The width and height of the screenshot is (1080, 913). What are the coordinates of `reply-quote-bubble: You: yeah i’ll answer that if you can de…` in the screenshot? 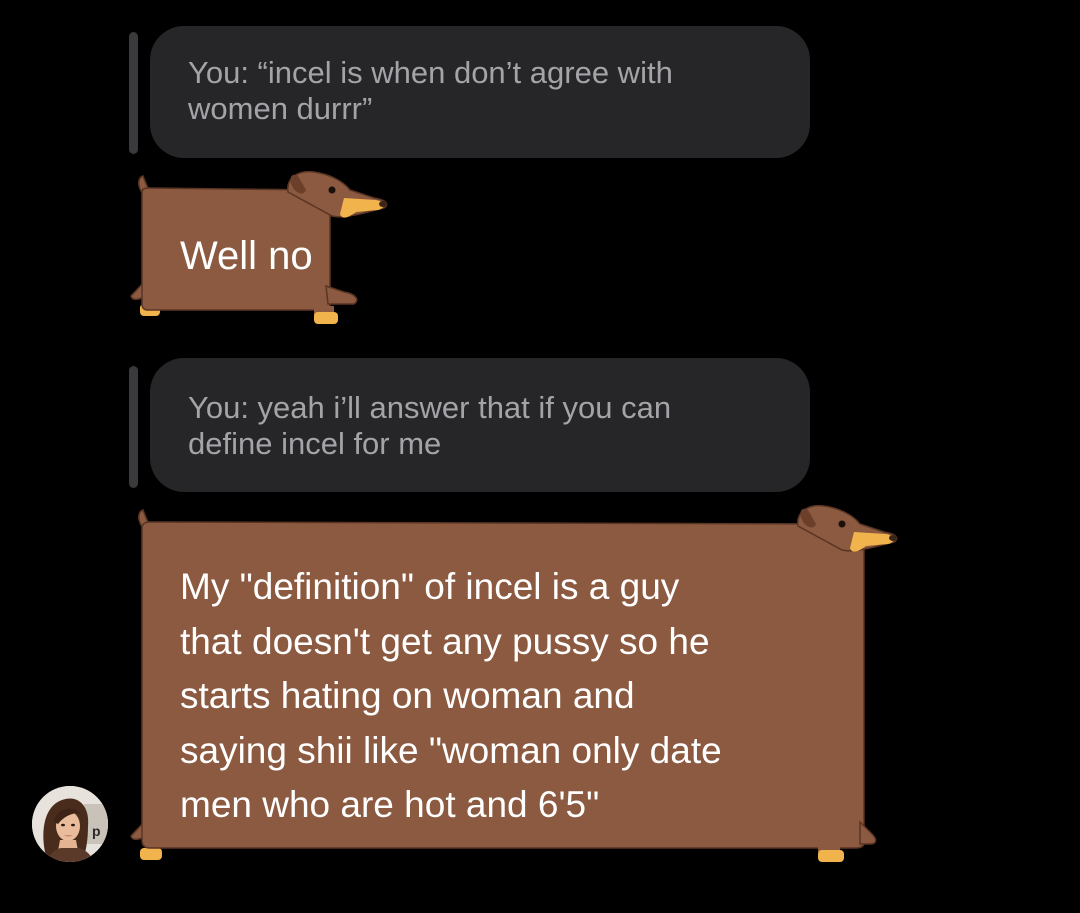 It's located at (480, 425).